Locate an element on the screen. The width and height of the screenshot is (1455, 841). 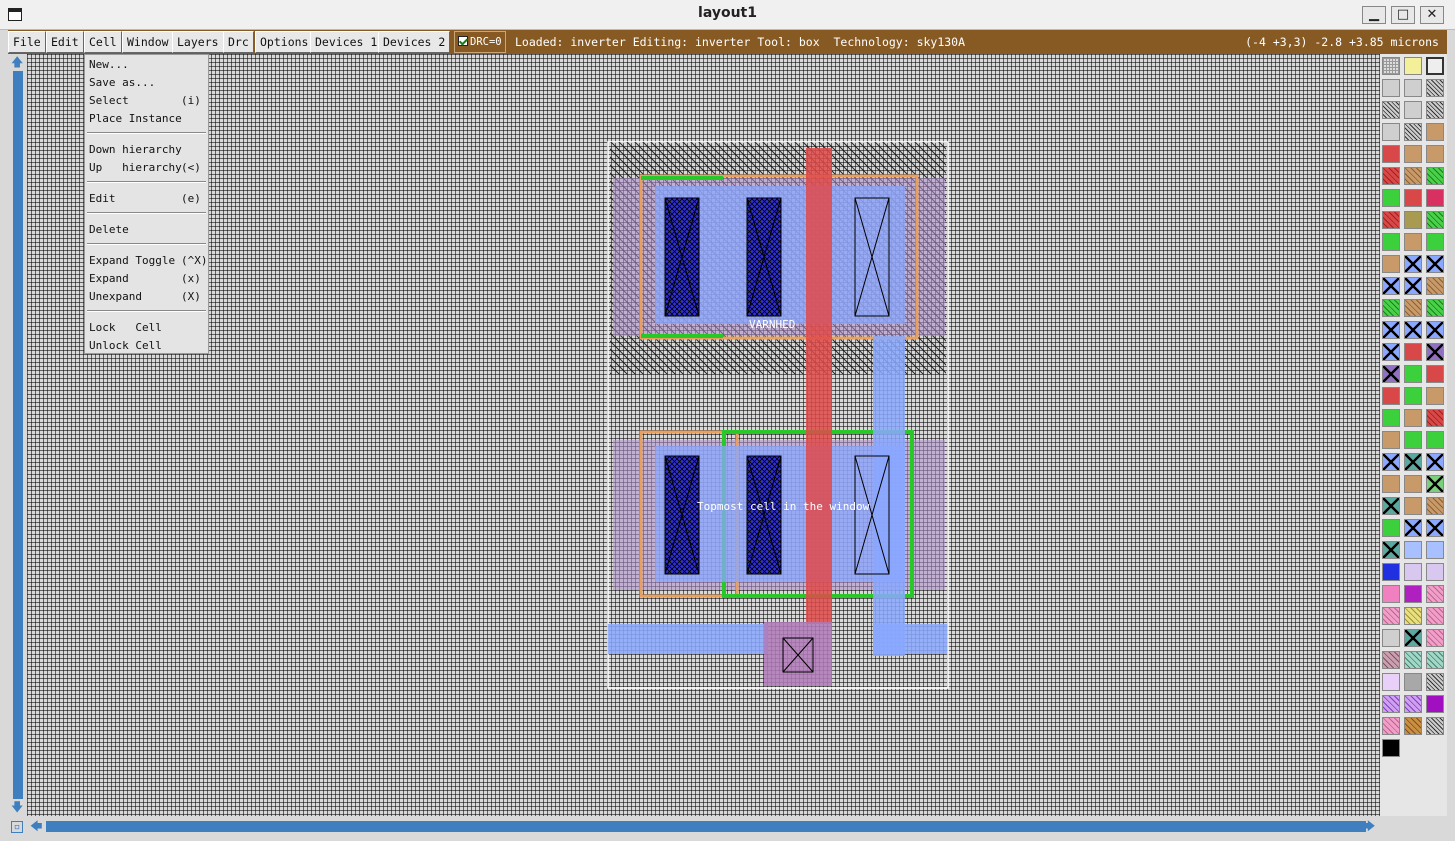
vertical-scroll-track is located at coordinates (18, 435).